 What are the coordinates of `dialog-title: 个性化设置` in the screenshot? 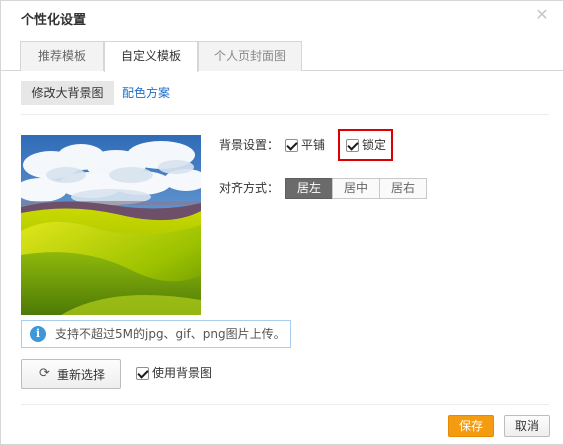 It's located at (54, 20).